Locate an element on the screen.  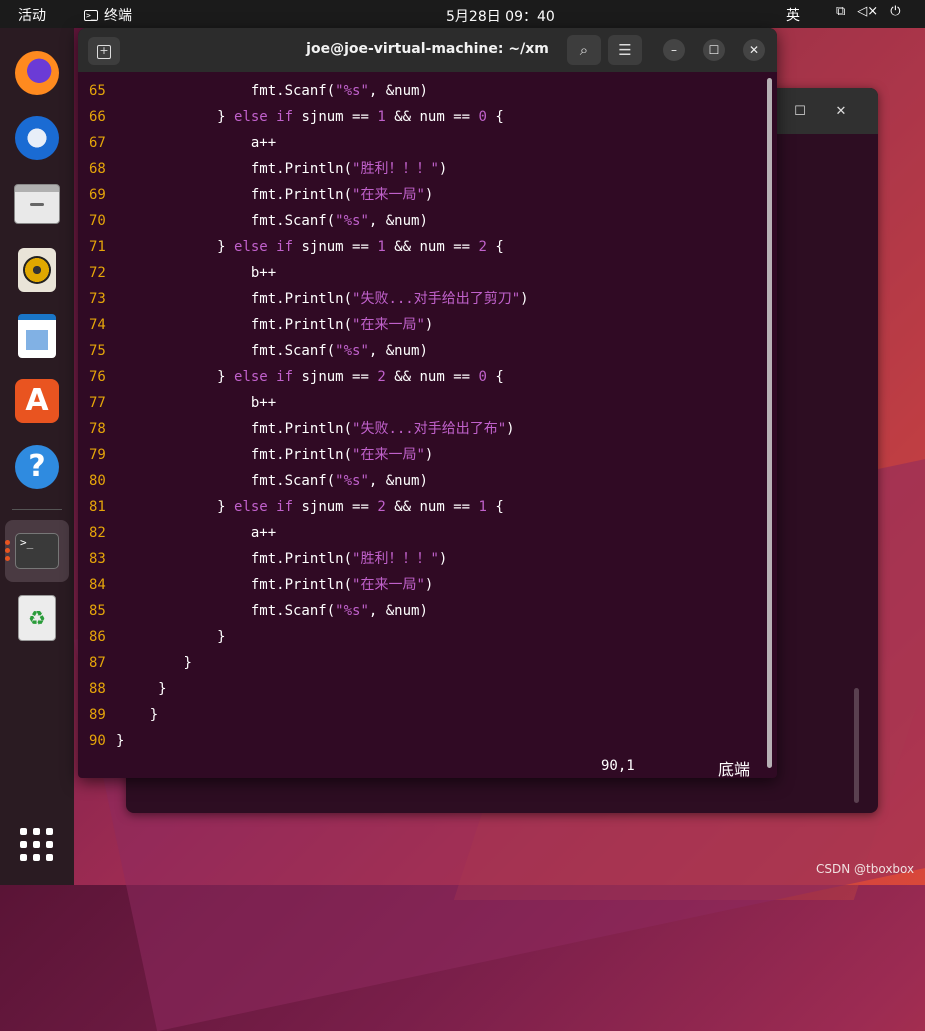
files-icon is located at coordinates (37, 204).